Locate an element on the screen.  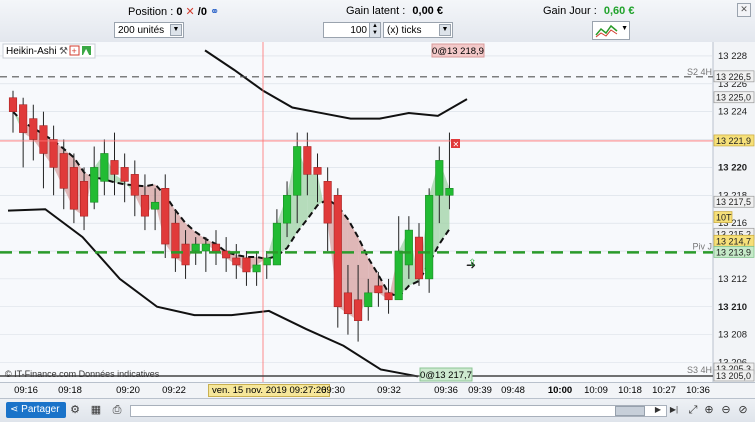
zoom-fit-icon: ⤢ is located at coordinates (693, 410).